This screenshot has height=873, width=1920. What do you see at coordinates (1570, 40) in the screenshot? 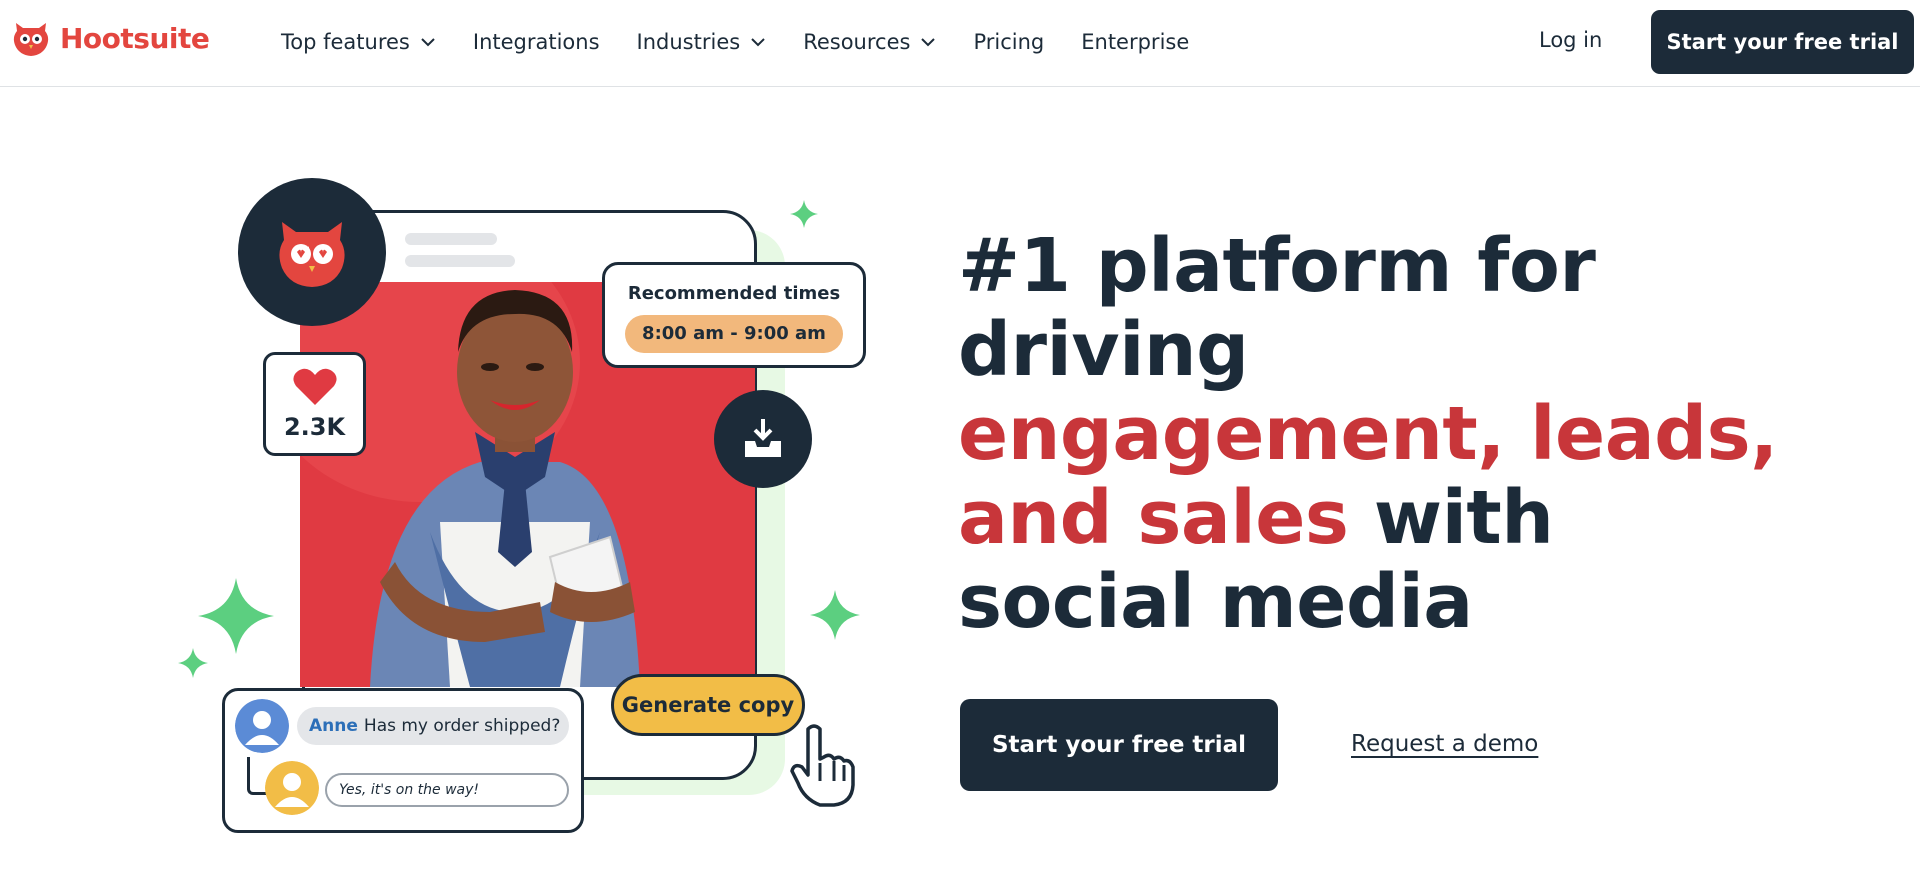
I see `login-link: Log in` at bounding box center [1570, 40].